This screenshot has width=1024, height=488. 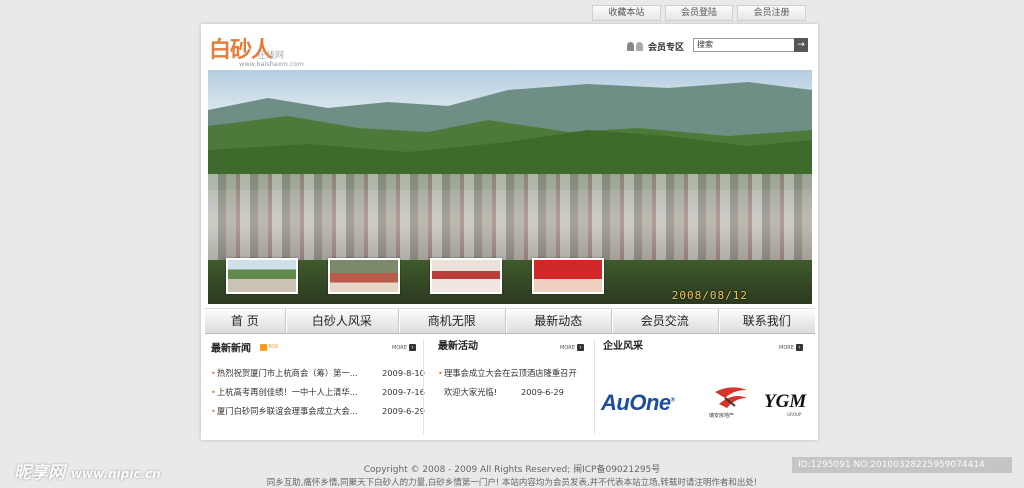 What do you see at coordinates (403, 392) in the screenshot?
I see `news-item-date: 2009-7-16` at bounding box center [403, 392].